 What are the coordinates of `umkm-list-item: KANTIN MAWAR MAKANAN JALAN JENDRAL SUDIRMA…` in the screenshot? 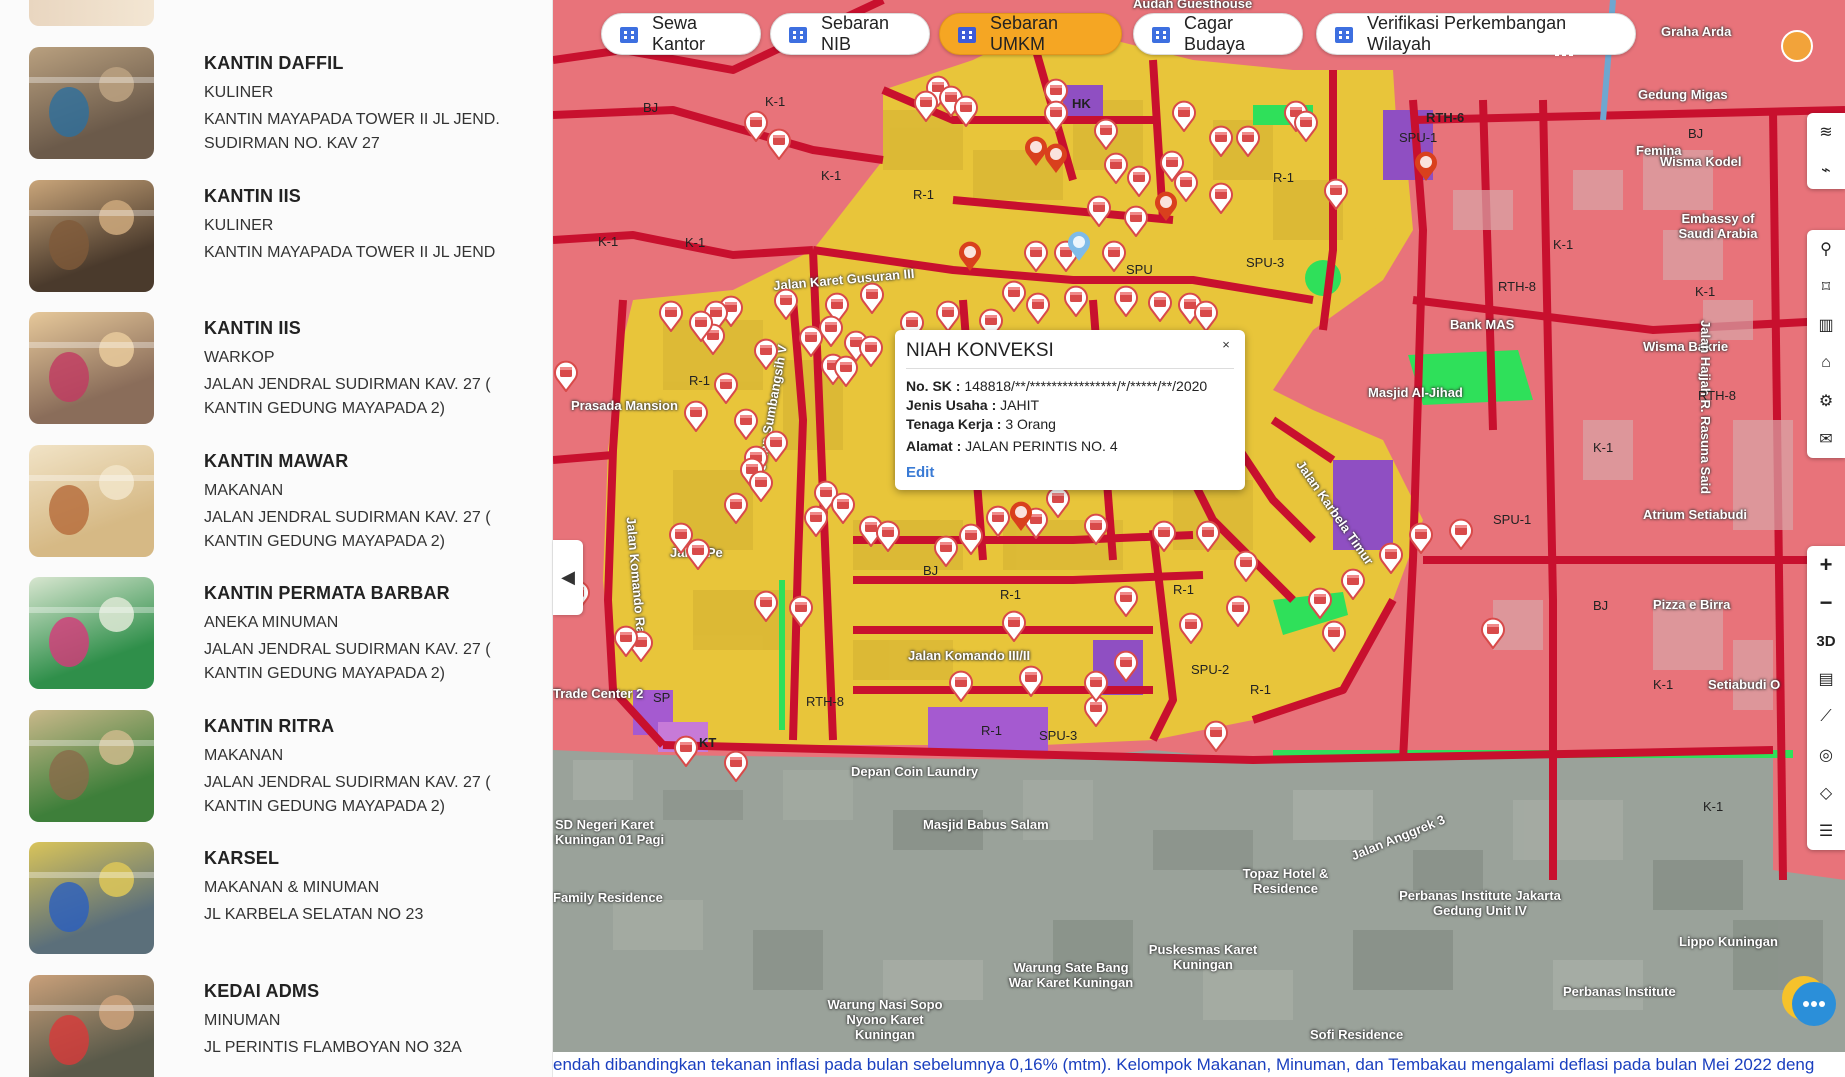 It's located at (276, 510).